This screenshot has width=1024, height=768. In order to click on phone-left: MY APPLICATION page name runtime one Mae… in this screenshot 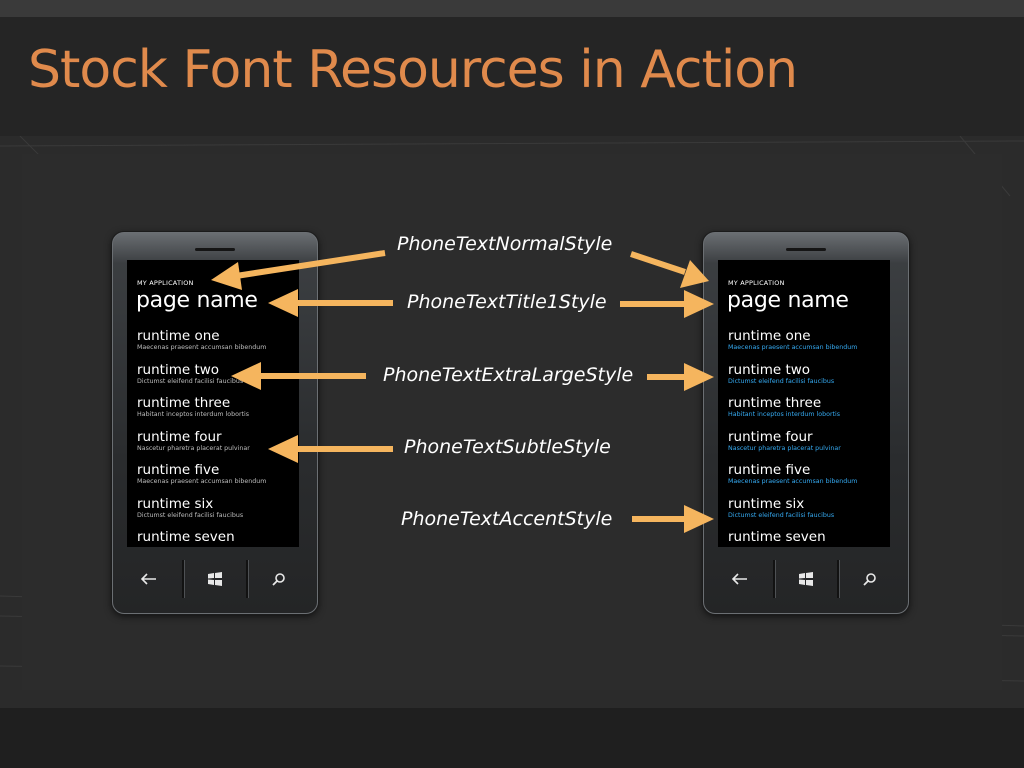, I will do `click(215, 423)`.